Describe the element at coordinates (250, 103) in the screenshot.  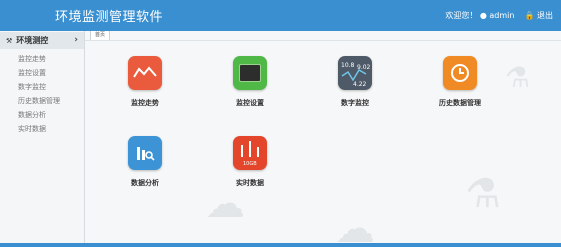
I see `tile-settings-label: 监控设置` at that location.